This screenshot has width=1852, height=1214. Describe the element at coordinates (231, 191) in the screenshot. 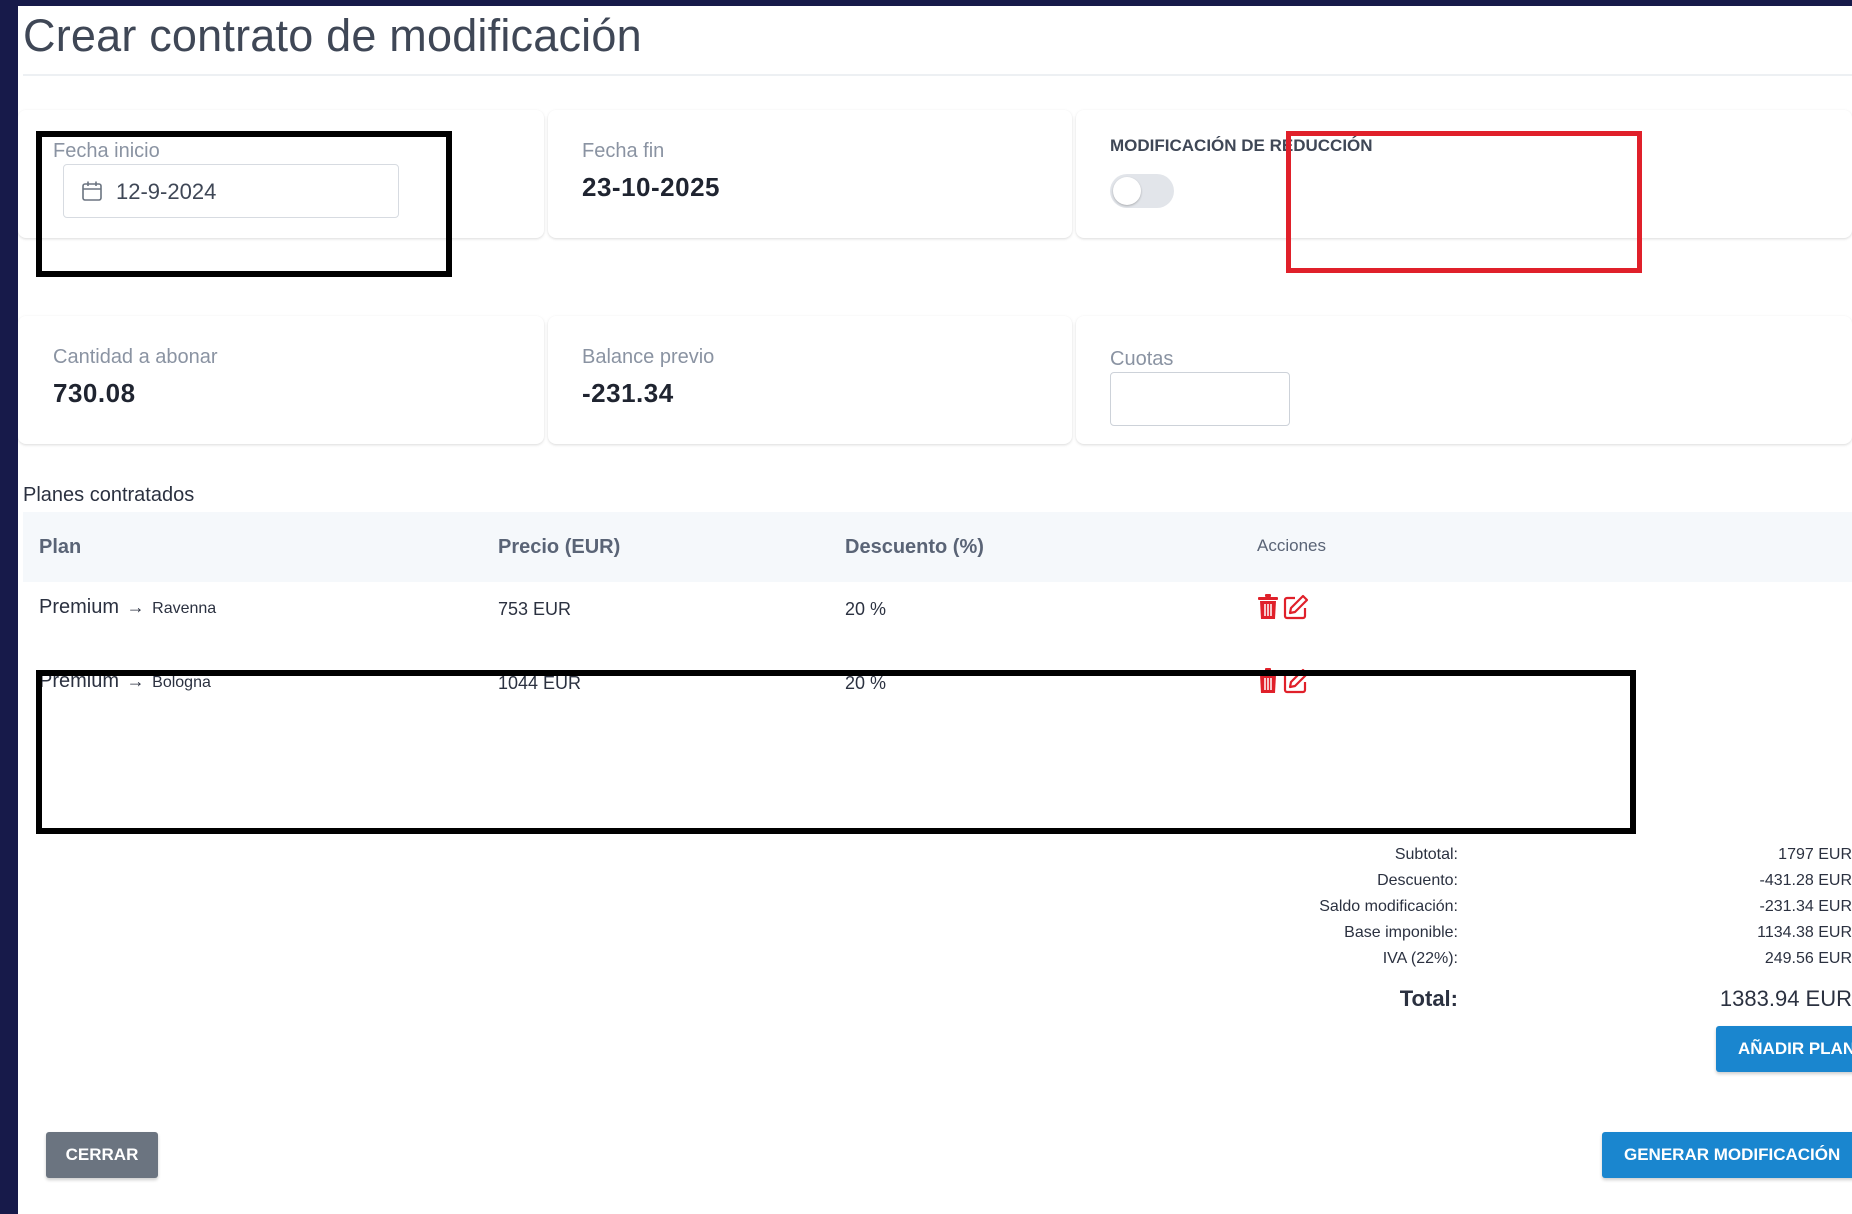

I see `fecha-inicio-field: 12-9-2024` at that location.